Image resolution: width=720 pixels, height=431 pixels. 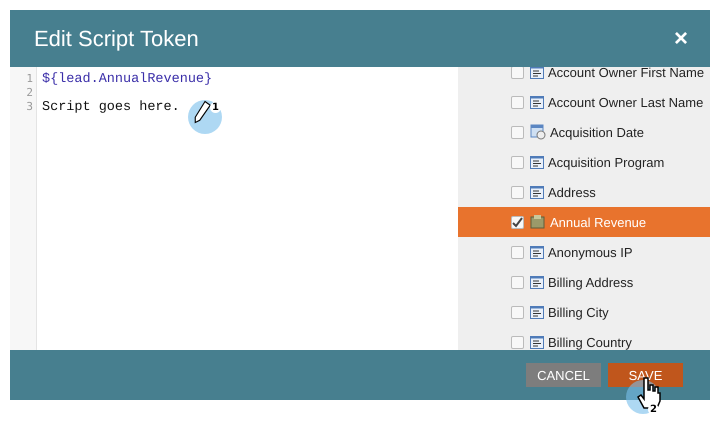 I want to click on field-item: Billing City, so click(x=584, y=312).